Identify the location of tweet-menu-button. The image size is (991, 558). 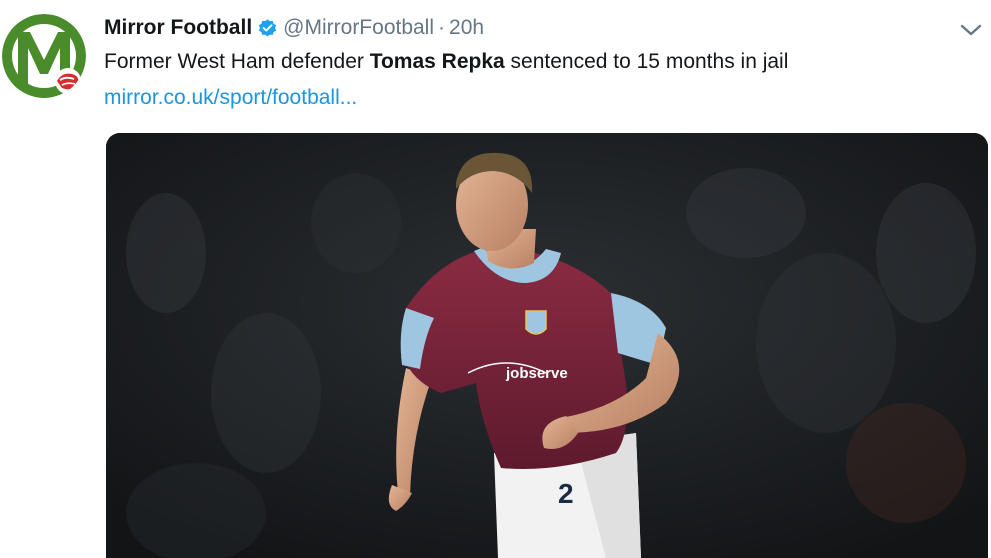
(971, 30).